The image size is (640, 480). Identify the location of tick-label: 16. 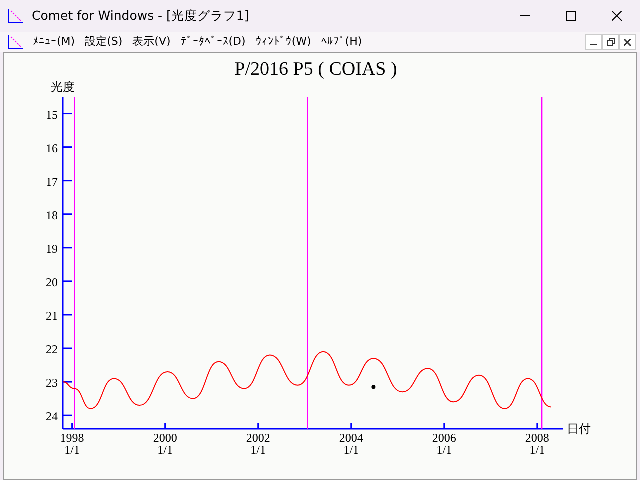
(52, 148).